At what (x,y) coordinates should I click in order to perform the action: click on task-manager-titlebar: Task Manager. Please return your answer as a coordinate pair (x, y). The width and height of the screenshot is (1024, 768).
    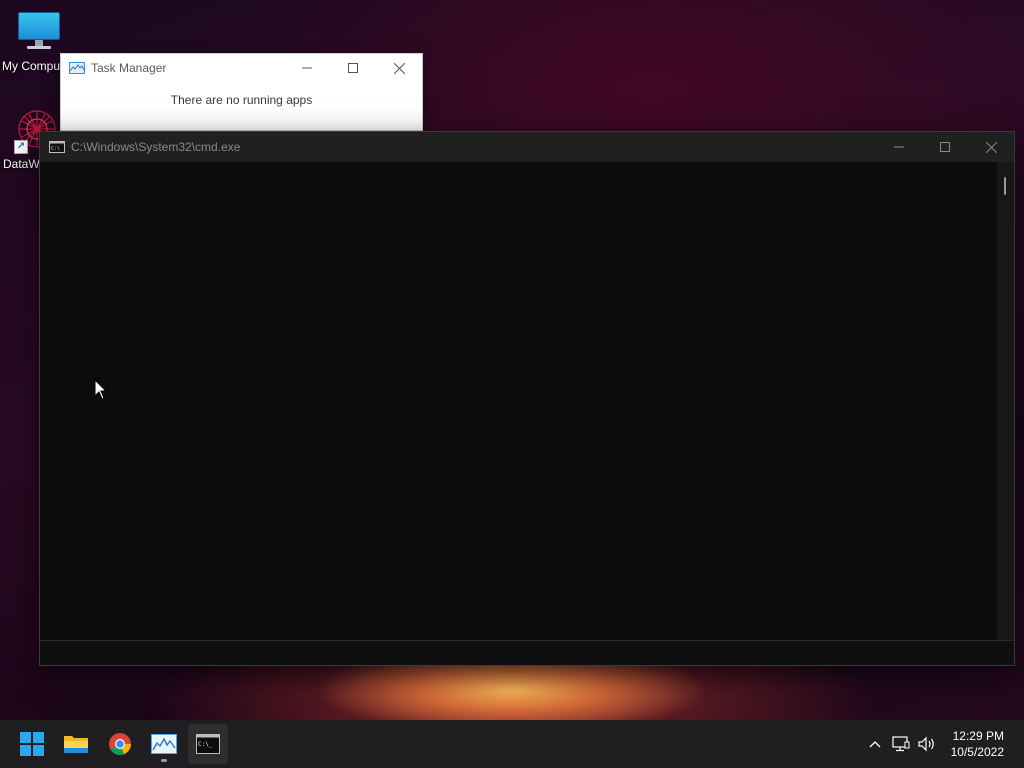
    Looking at the image, I should click on (241, 68).